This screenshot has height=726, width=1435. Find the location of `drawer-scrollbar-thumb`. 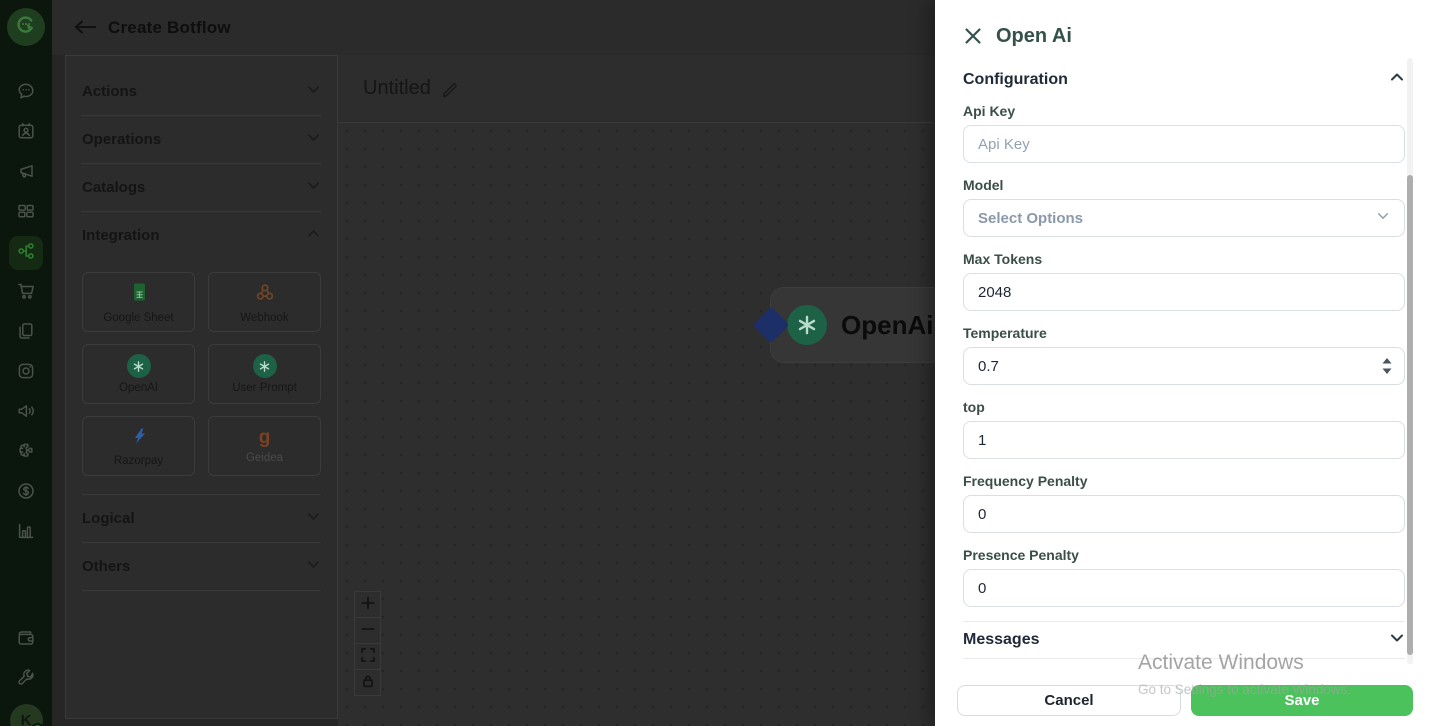

drawer-scrollbar-thumb is located at coordinates (1410, 415).